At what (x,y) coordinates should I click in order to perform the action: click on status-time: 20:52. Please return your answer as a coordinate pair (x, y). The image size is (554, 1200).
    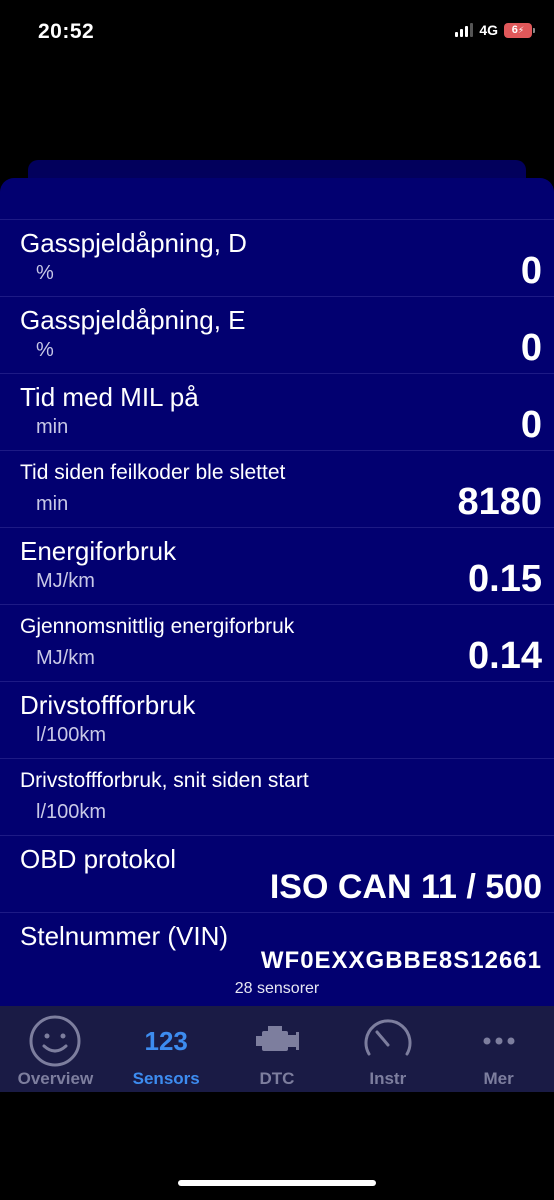
    Looking at the image, I should click on (66, 31).